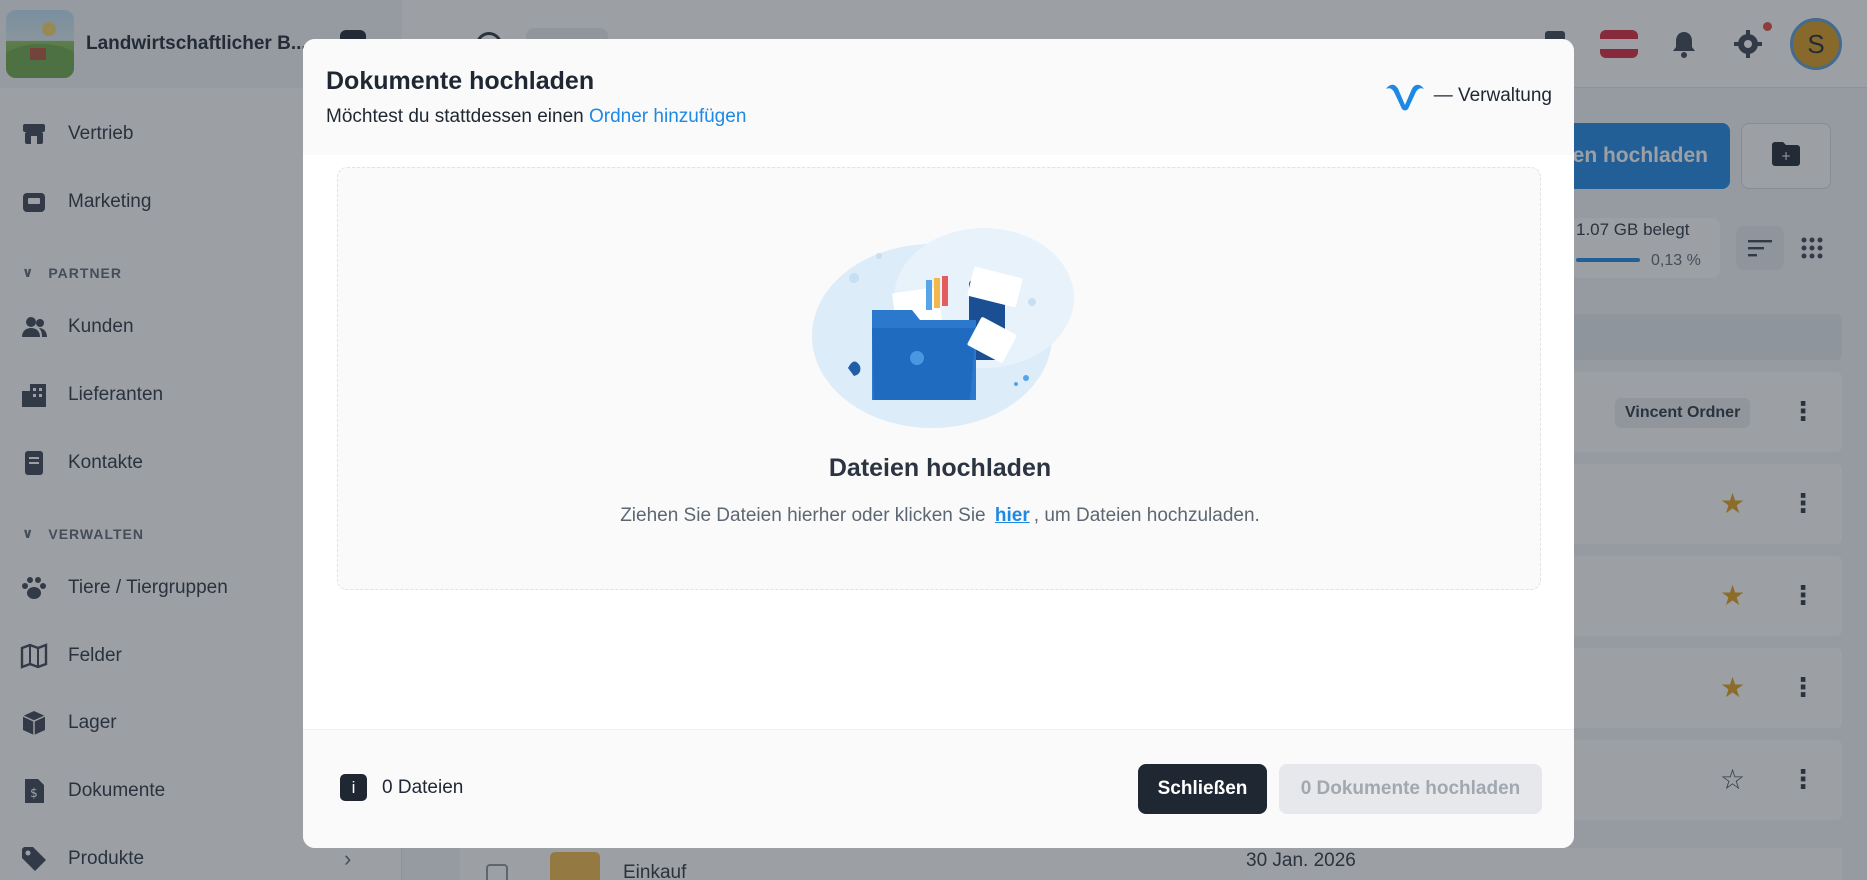 This screenshot has width=1867, height=880. I want to click on close-button: Schließen, so click(1202, 789).